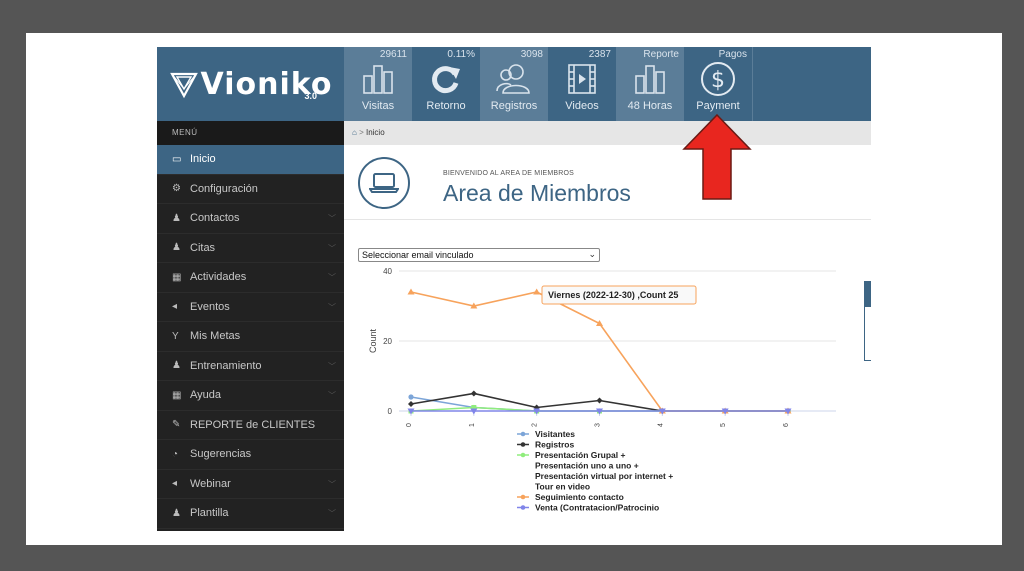 The image size is (1024, 571). What do you see at coordinates (582, 79) in the screenshot?
I see `film-icon` at bounding box center [582, 79].